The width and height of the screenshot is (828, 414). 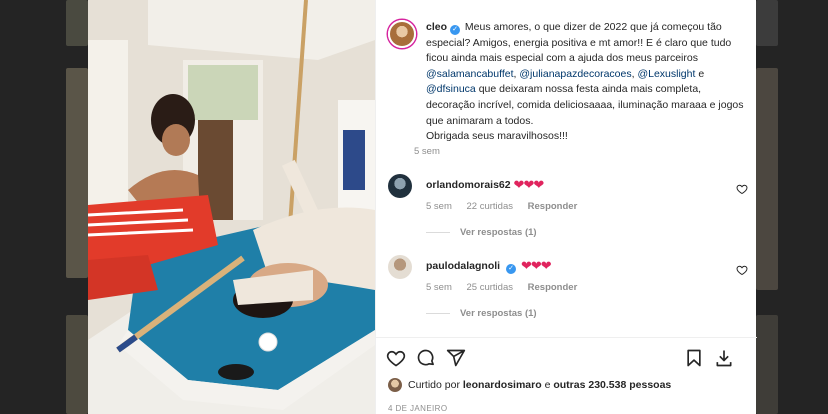 I want to click on author-avatar, so click(x=402, y=34).